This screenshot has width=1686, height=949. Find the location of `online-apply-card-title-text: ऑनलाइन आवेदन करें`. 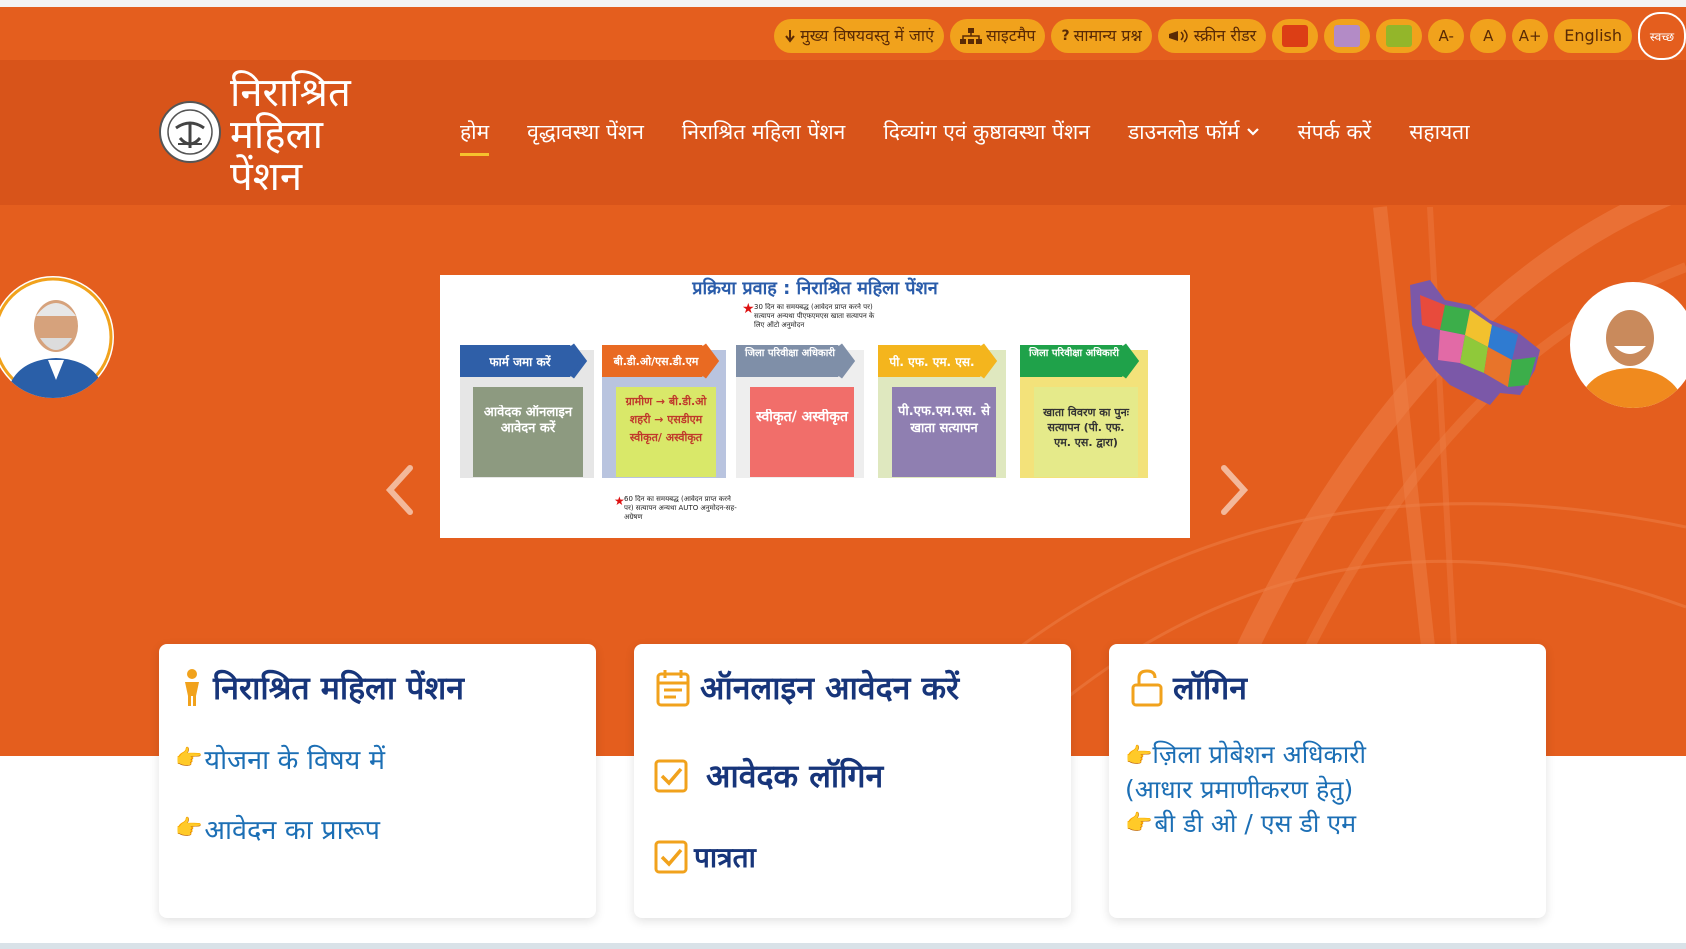

online-apply-card-title-text: ऑनलाइन आवेदन करें is located at coordinates (830, 688).